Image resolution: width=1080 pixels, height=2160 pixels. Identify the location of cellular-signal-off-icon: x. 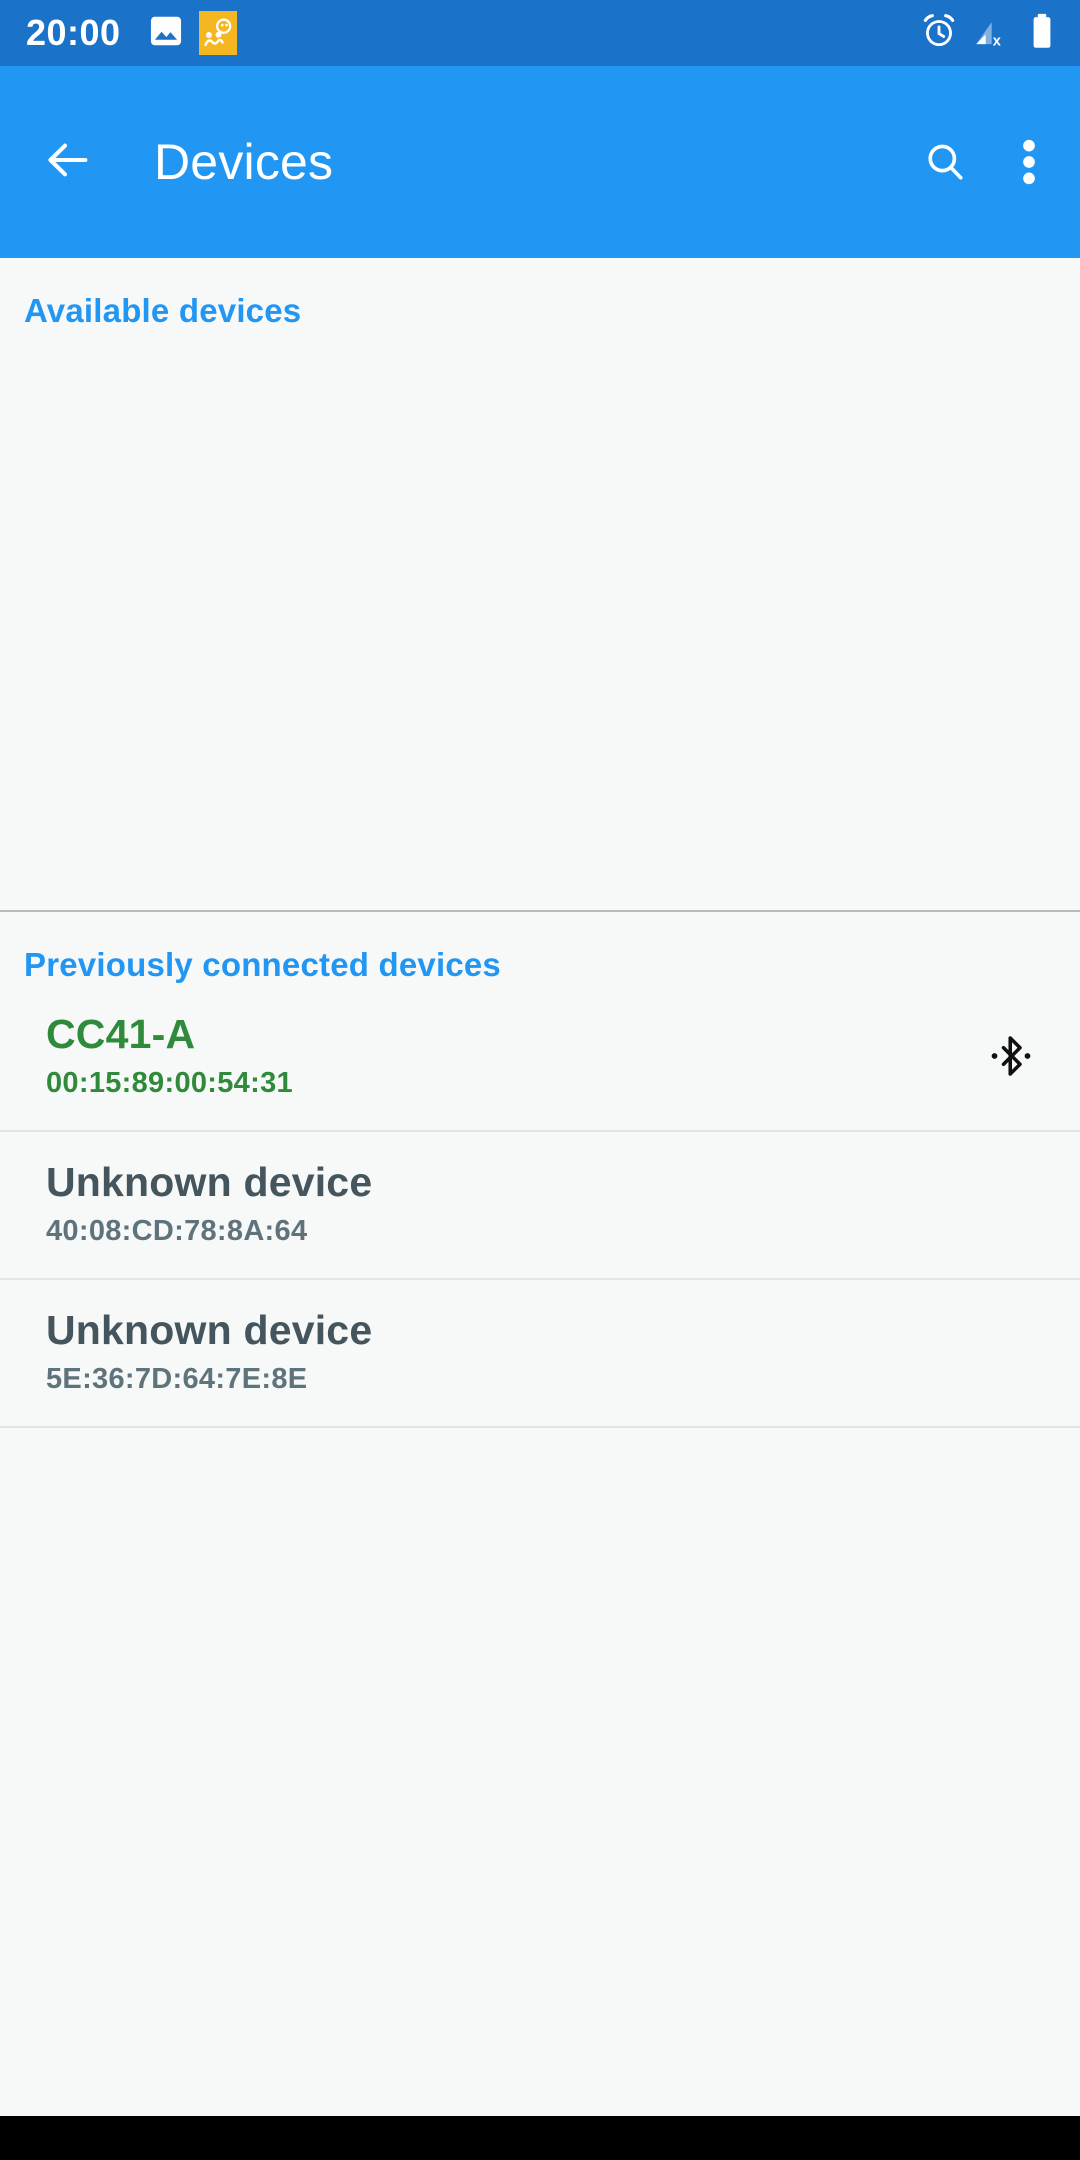
(994, 33).